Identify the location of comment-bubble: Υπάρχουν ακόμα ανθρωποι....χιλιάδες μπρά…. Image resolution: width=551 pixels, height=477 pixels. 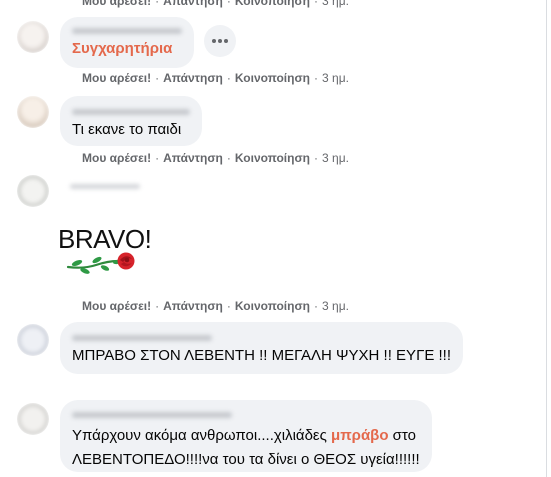
(246, 436).